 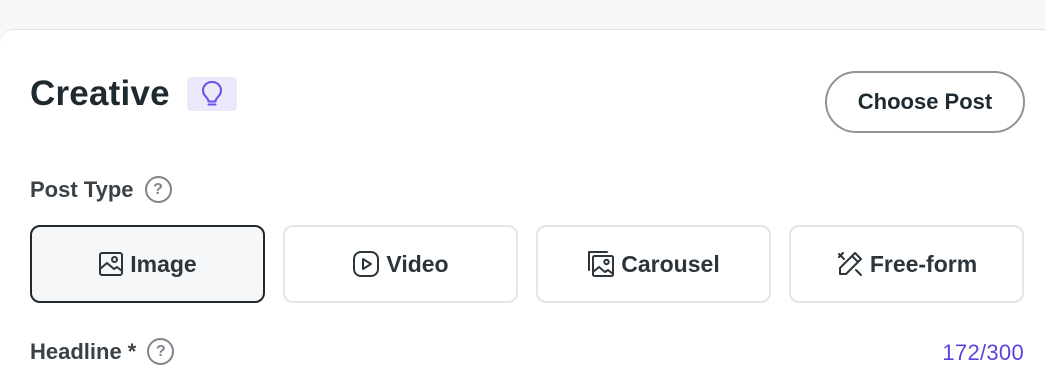 I want to click on post-type-video-label: Video, so click(x=417, y=263).